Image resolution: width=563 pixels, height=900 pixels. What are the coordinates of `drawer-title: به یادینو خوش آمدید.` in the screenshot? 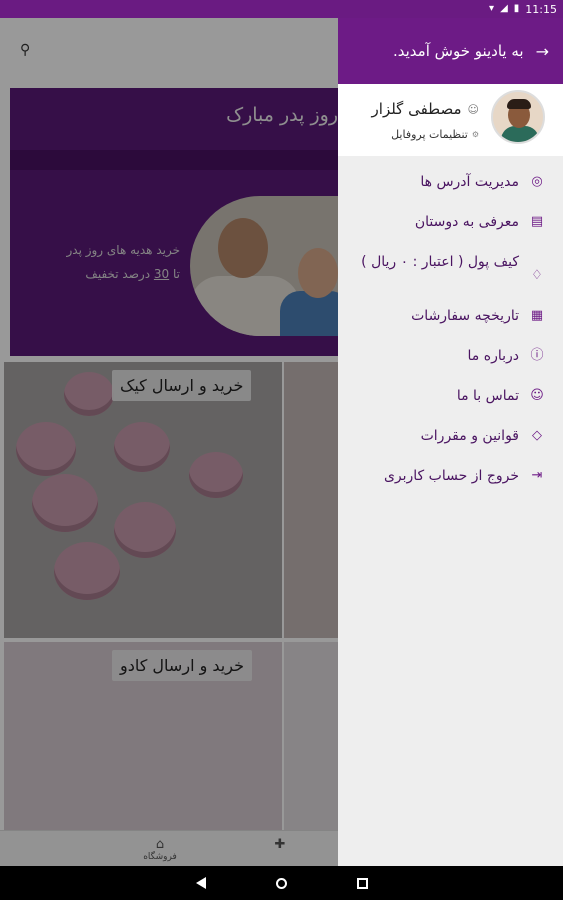 It's located at (458, 51).